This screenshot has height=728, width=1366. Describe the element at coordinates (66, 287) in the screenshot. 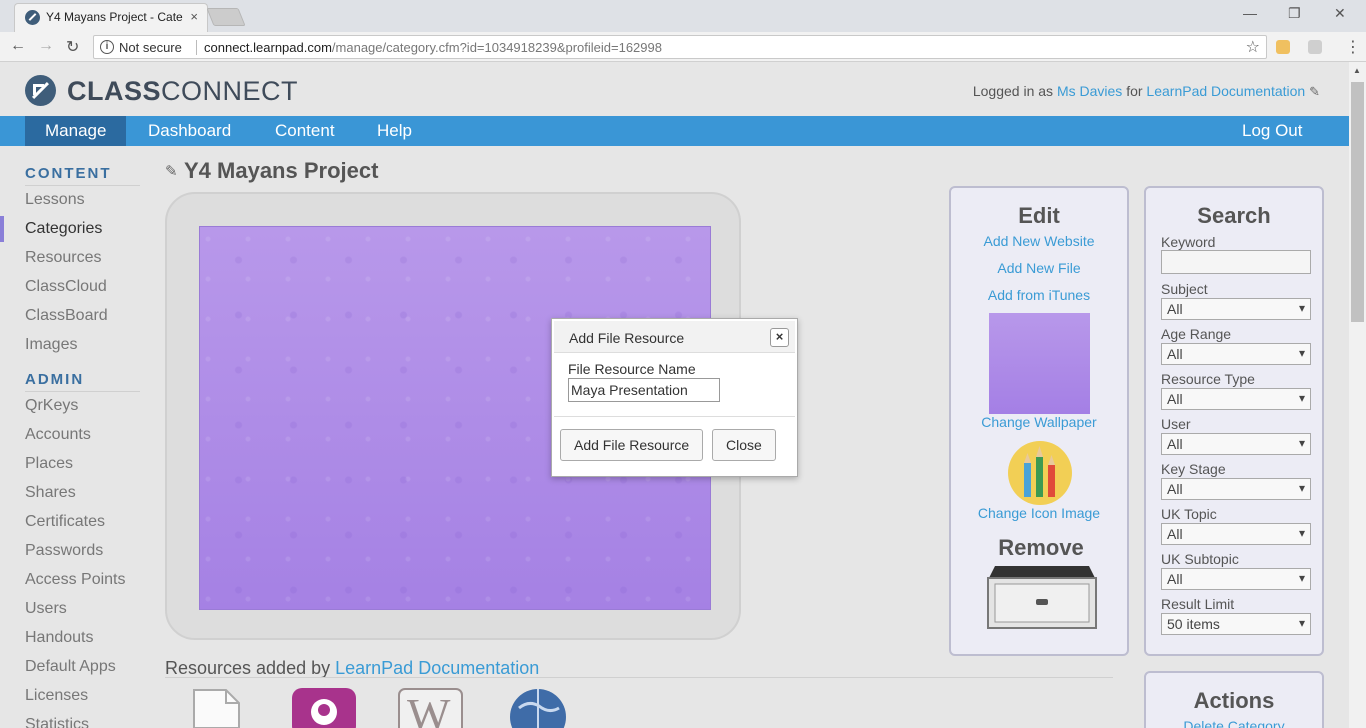

I see `sidebar-item-classcloud: ClassCloud` at that location.